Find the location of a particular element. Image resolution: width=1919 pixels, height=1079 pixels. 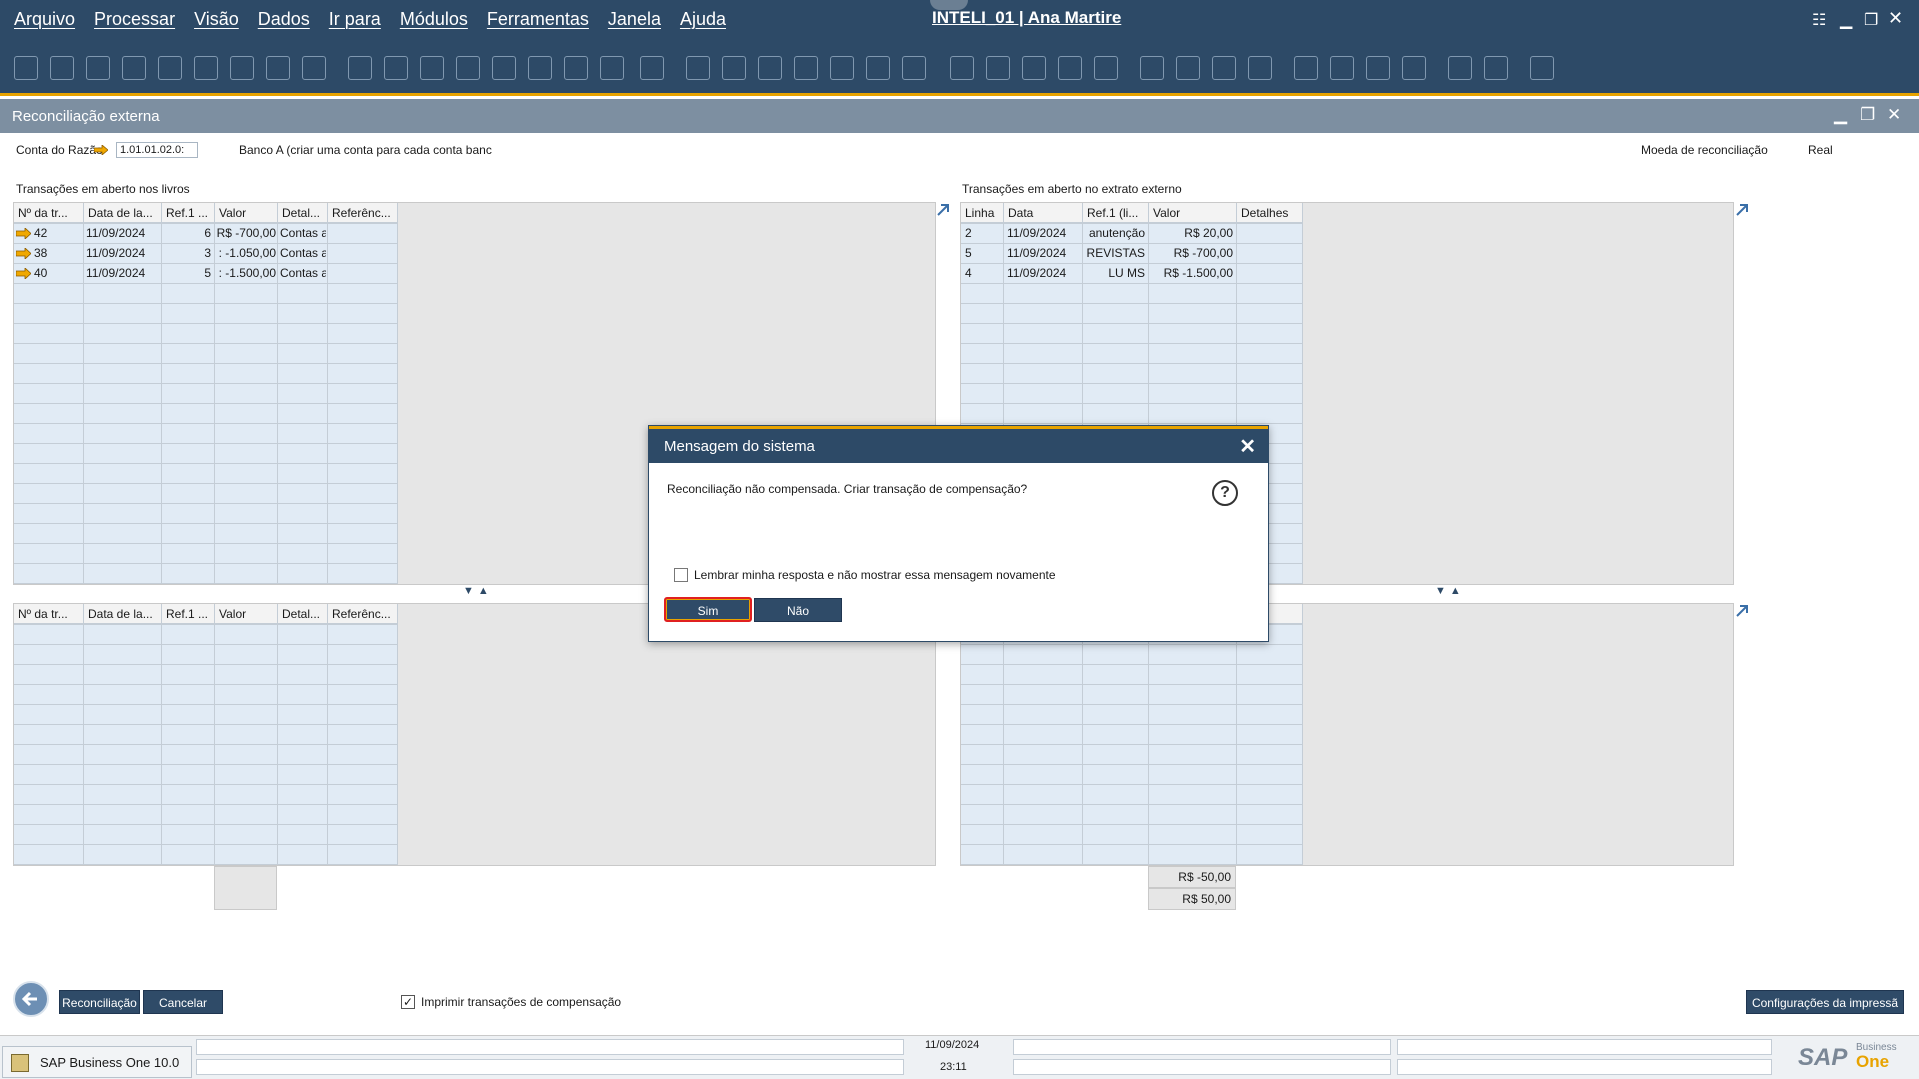

books-row1-value: R$ -700,00 is located at coordinates (246, 233).